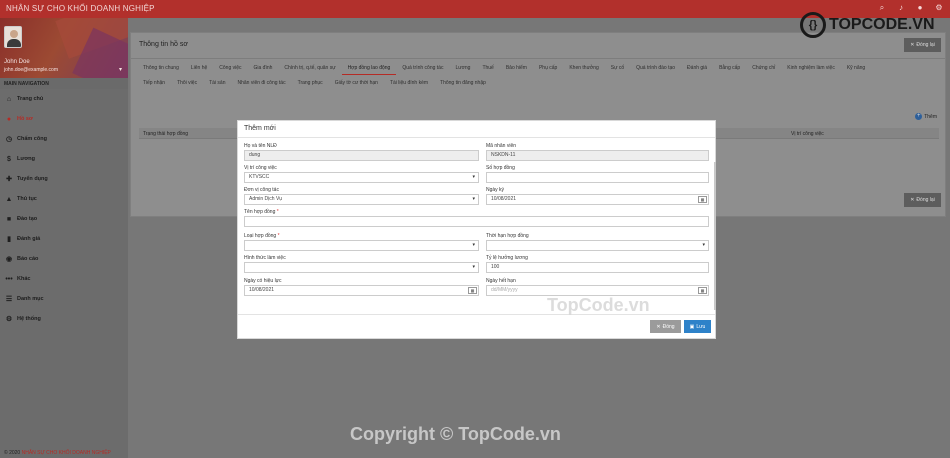  What do you see at coordinates (64, 119) in the screenshot?
I see `sidebar-item: ● Hồ sơ` at bounding box center [64, 119].